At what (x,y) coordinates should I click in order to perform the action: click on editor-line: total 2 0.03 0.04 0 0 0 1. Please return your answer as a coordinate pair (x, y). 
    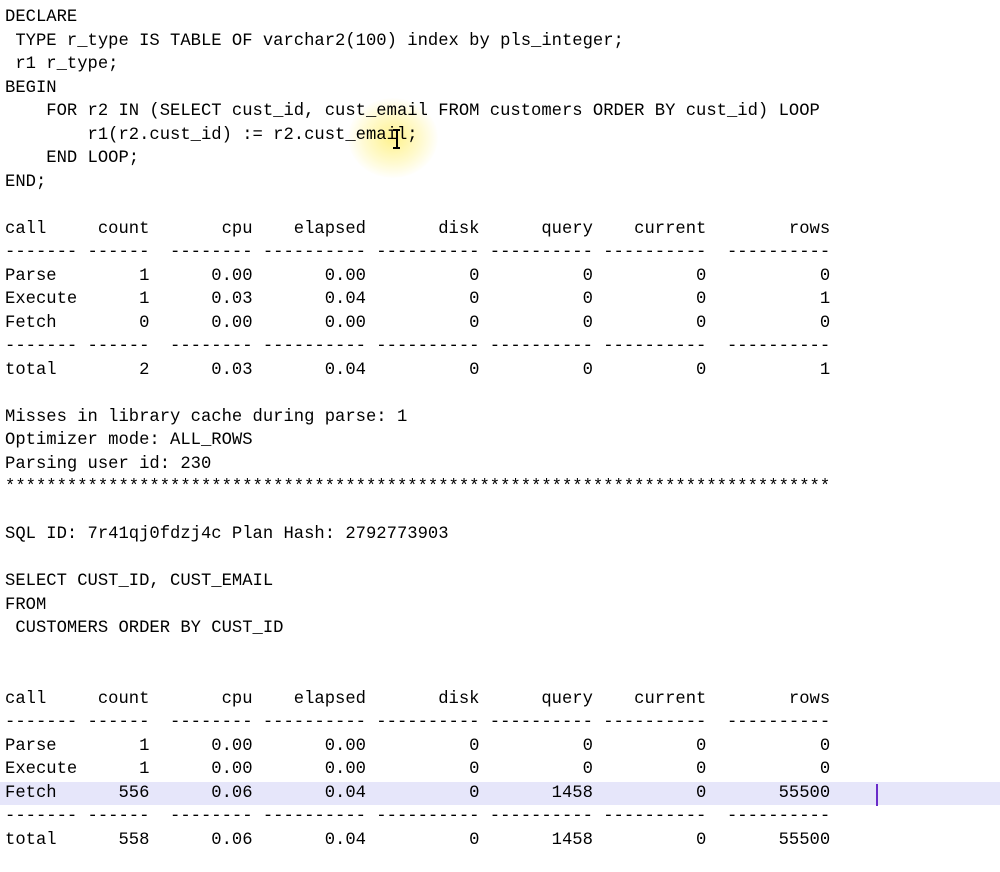
    Looking at the image, I should click on (418, 370).